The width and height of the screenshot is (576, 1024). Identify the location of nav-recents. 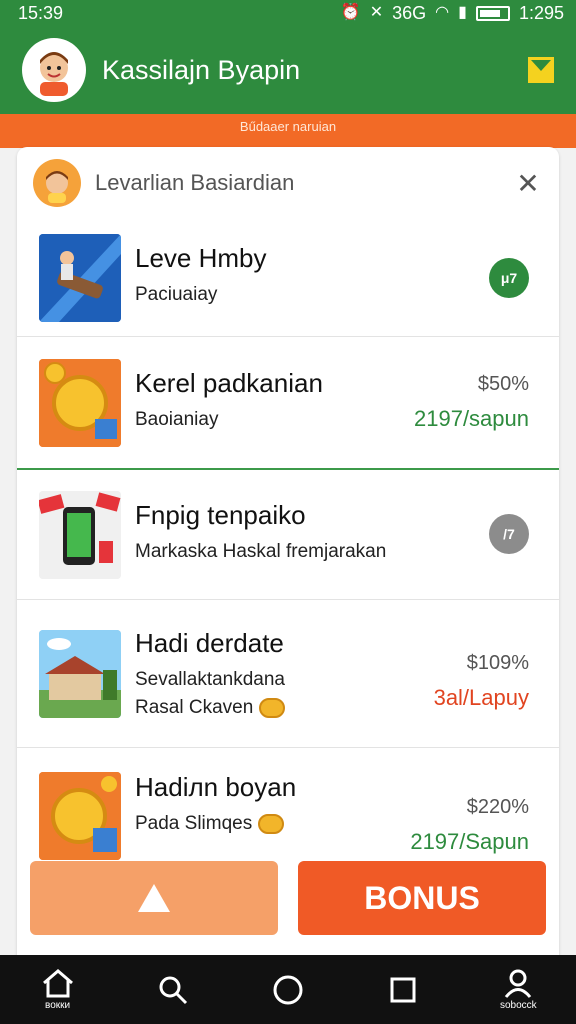
(403, 990).